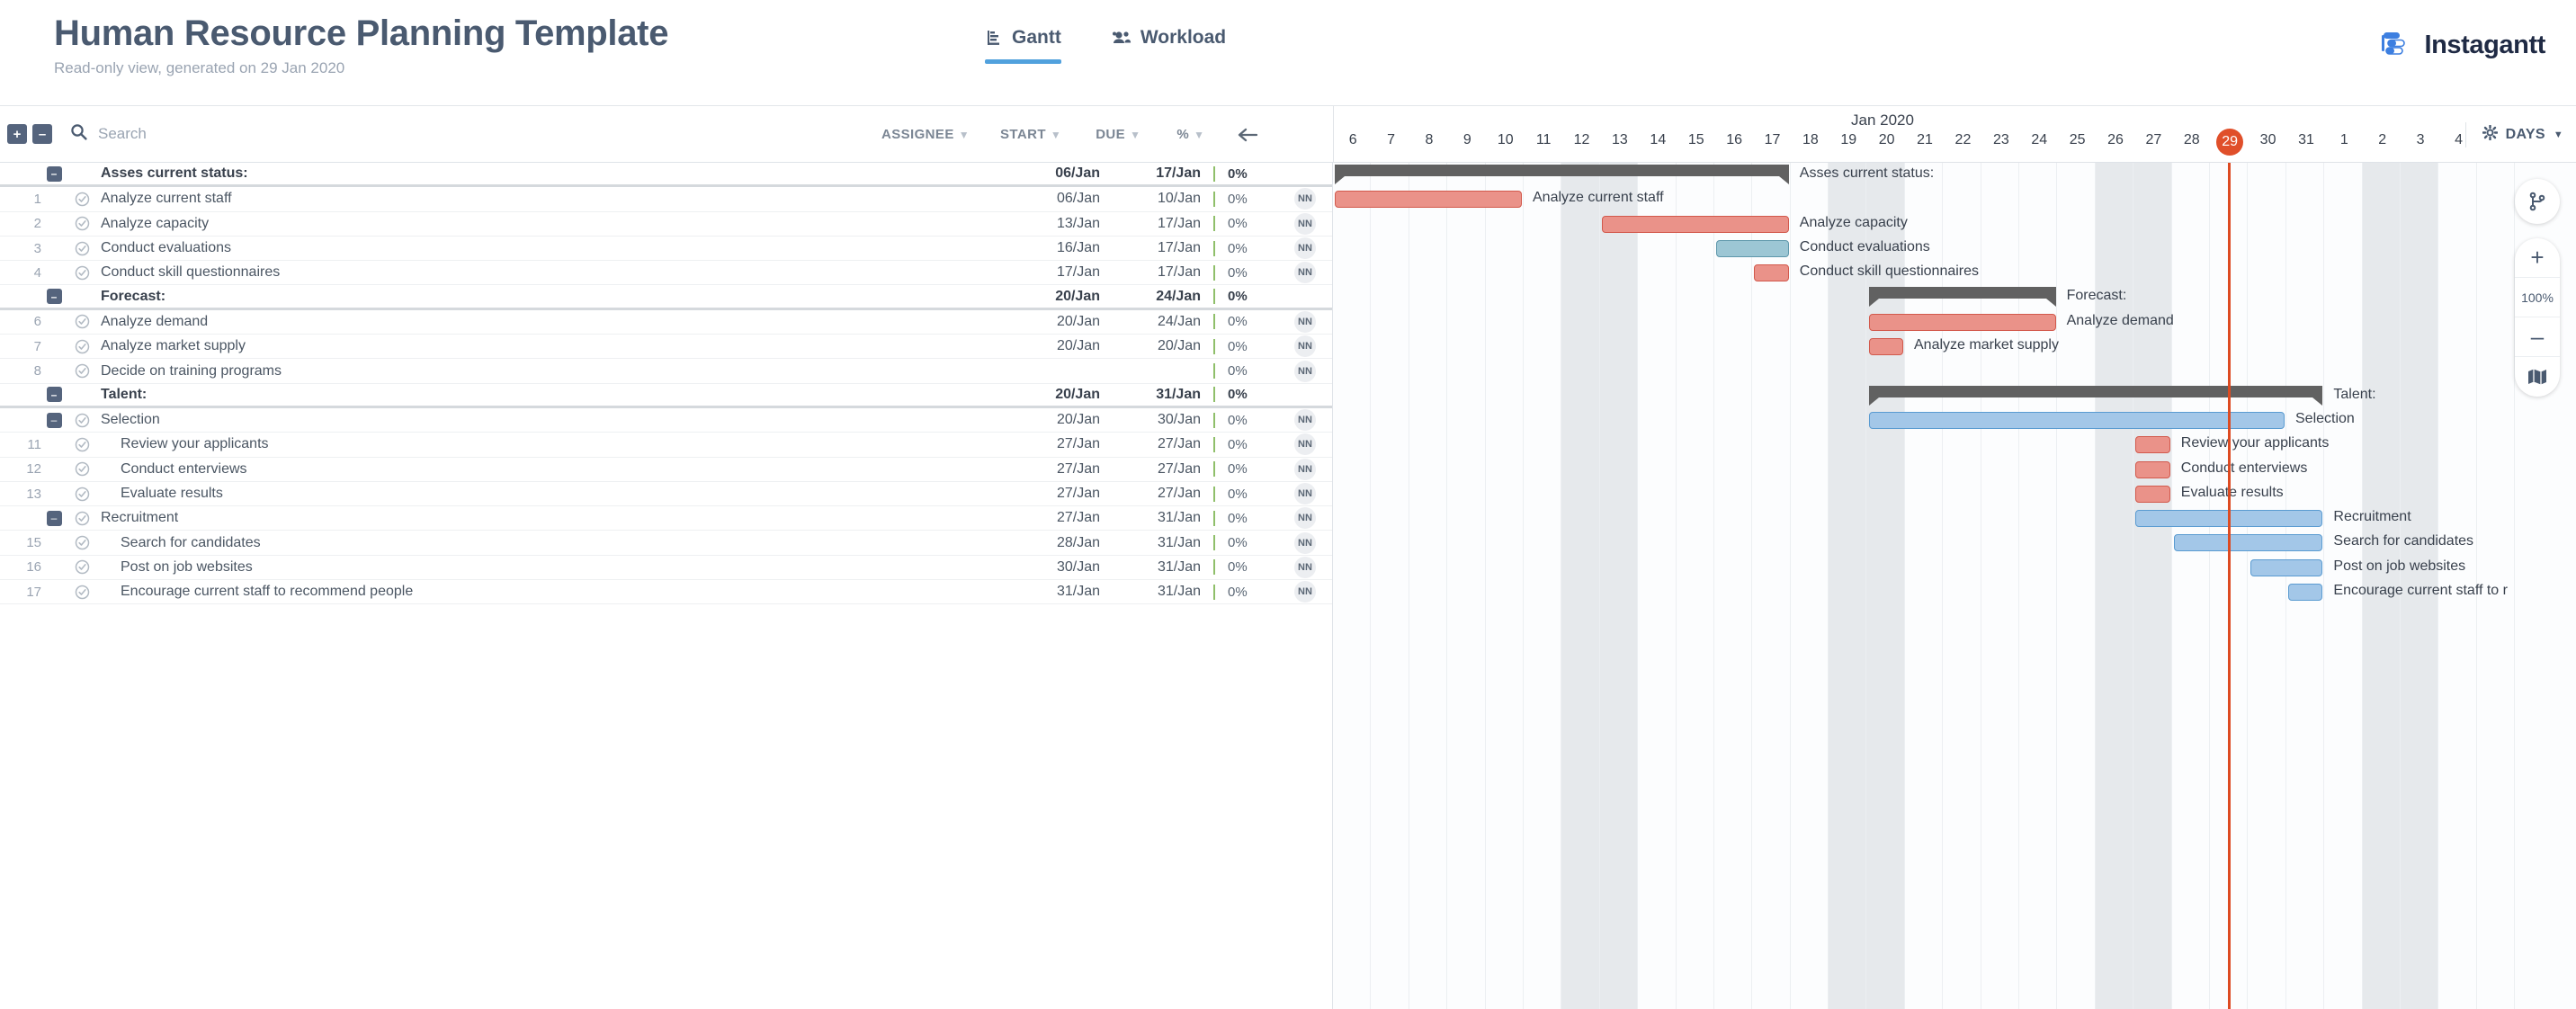  Describe the element at coordinates (17, 134) in the screenshot. I see `expand-all-button: +` at that location.